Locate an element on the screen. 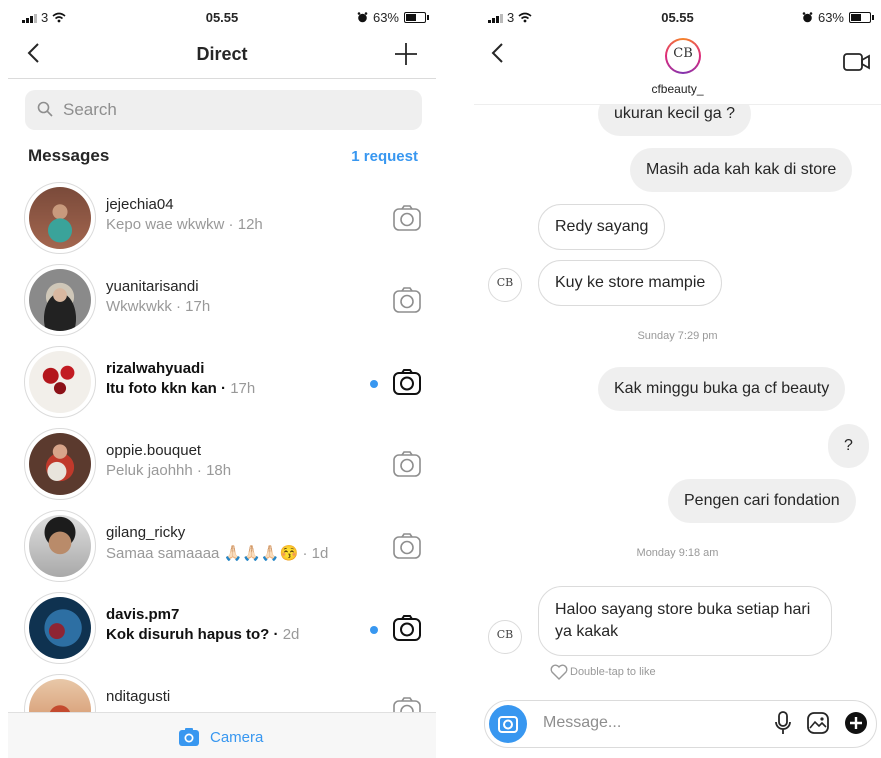 The width and height of the screenshot is (881, 758). timestamp: Sunday 7:29 pm is located at coordinates (677, 336).